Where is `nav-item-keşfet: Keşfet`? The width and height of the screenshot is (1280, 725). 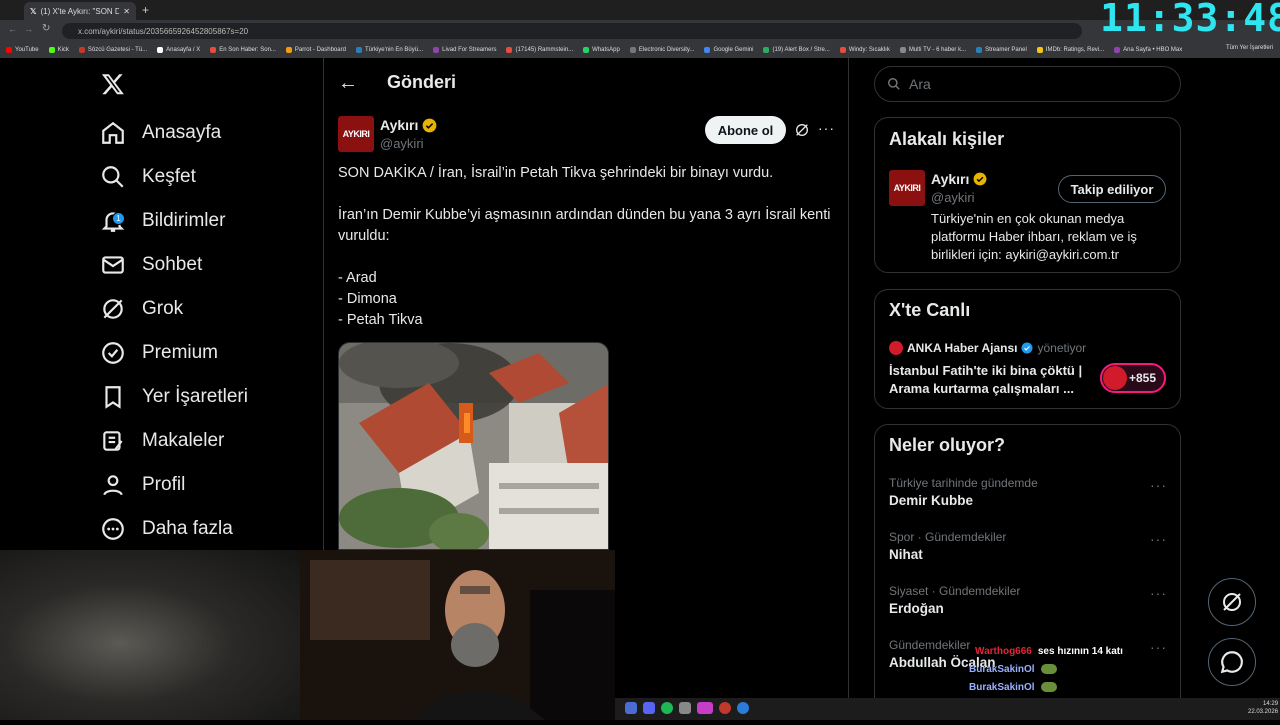
nav-item-keşfet: Keşfet is located at coordinates (148, 177).